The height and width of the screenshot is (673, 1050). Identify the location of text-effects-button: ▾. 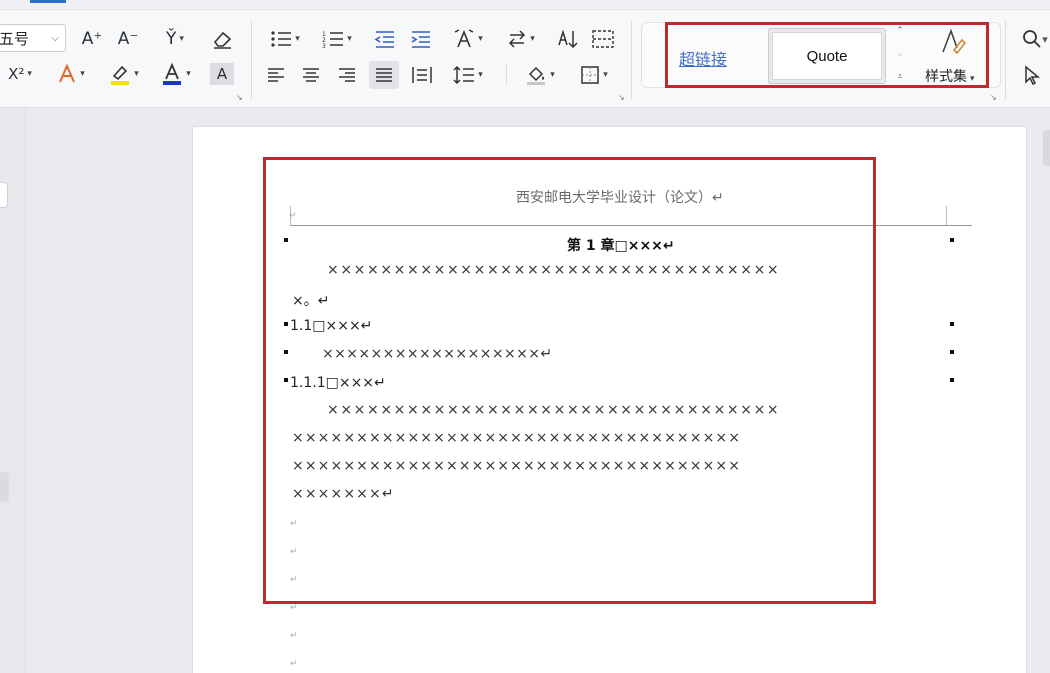
(71, 74).